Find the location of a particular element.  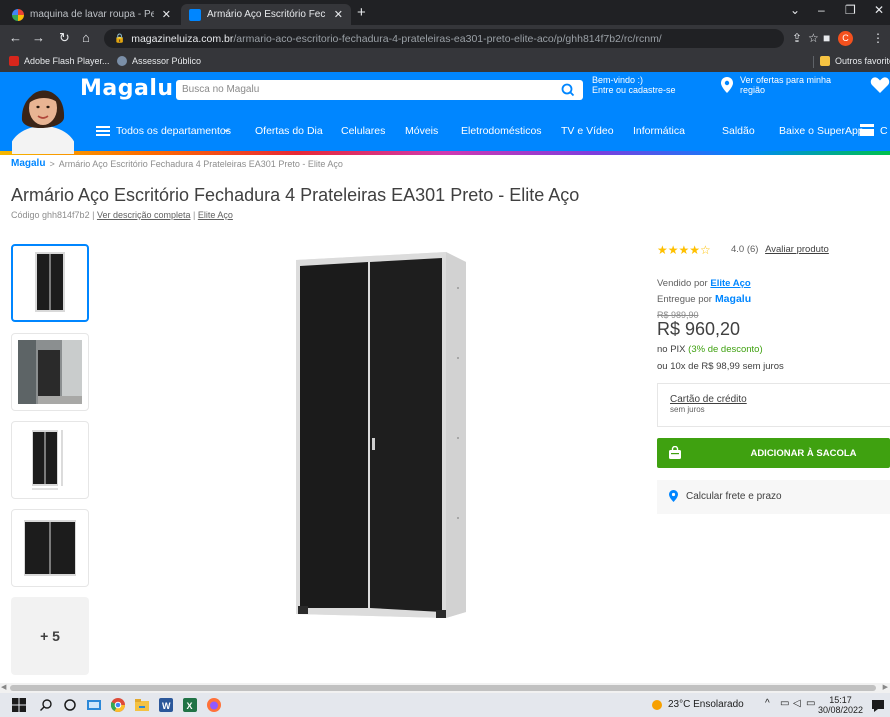

file-explorer-icon is located at coordinates (142, 705).